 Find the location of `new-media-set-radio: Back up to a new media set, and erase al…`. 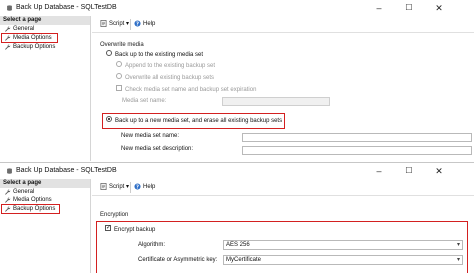

new-media-set-radio: Back up to a new media set, and erase al… is located at coordinates (194, 120).